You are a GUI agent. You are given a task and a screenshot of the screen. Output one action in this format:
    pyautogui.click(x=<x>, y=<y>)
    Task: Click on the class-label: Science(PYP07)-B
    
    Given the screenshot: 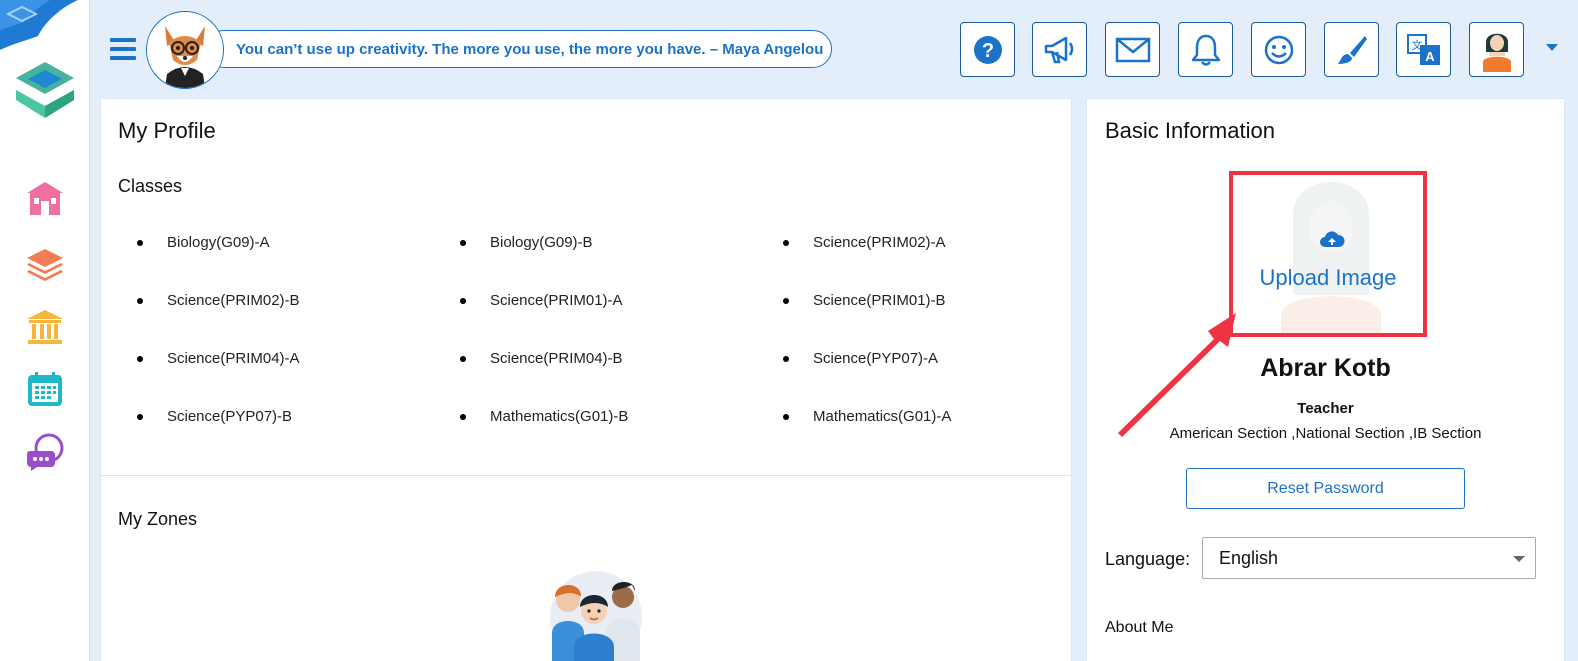 What is the action you would take?
    pyautogui.click(x=230, y=416)
    